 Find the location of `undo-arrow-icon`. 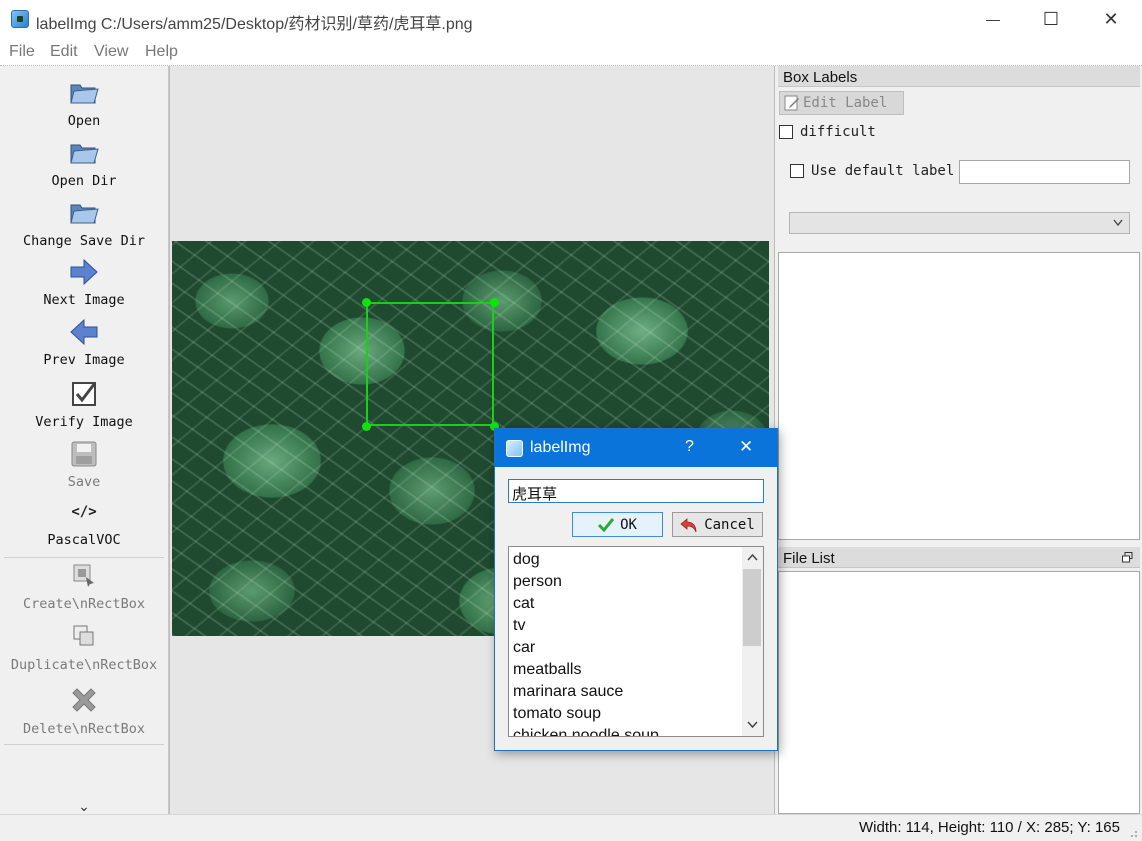

undo-arrow-icon is located at coordinates (688, 524).